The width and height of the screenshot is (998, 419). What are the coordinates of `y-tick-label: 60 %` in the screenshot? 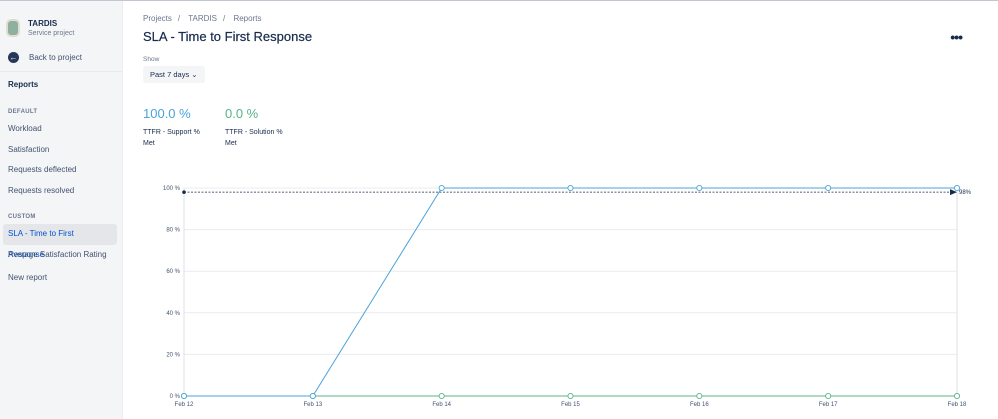 It's located at (173, 272).